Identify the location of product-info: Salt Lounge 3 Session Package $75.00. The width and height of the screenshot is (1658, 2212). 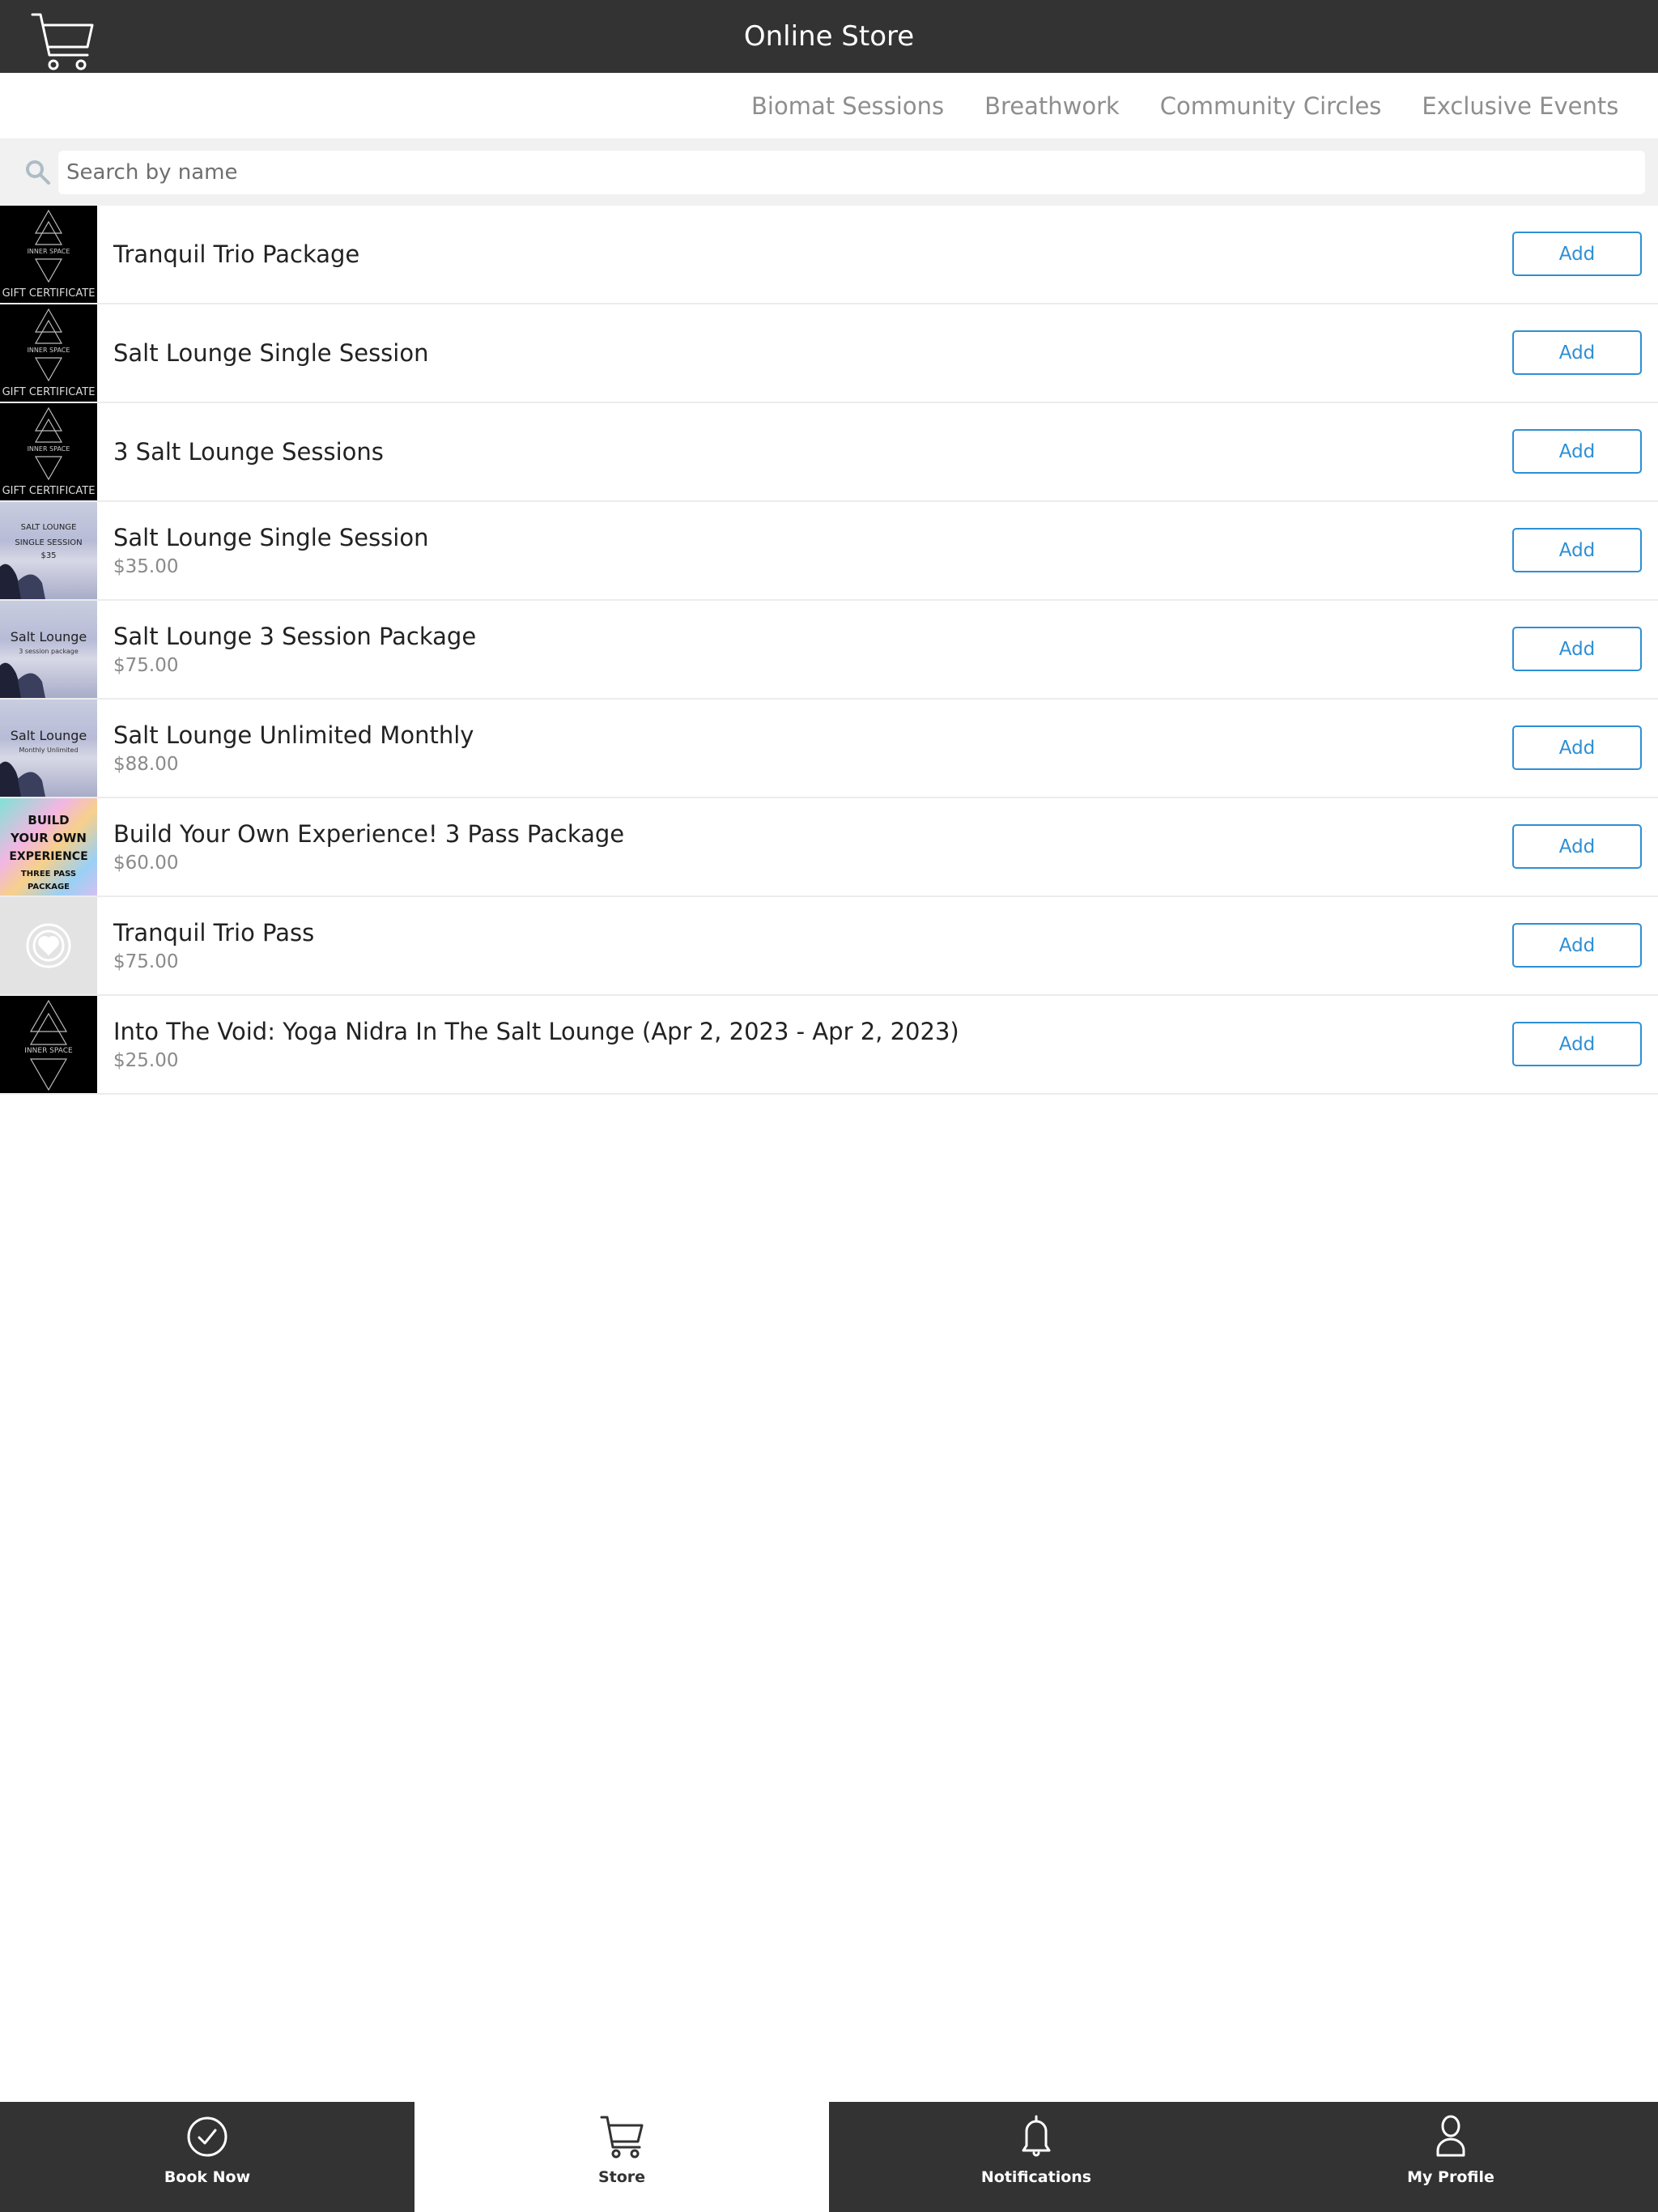
(294, 649).